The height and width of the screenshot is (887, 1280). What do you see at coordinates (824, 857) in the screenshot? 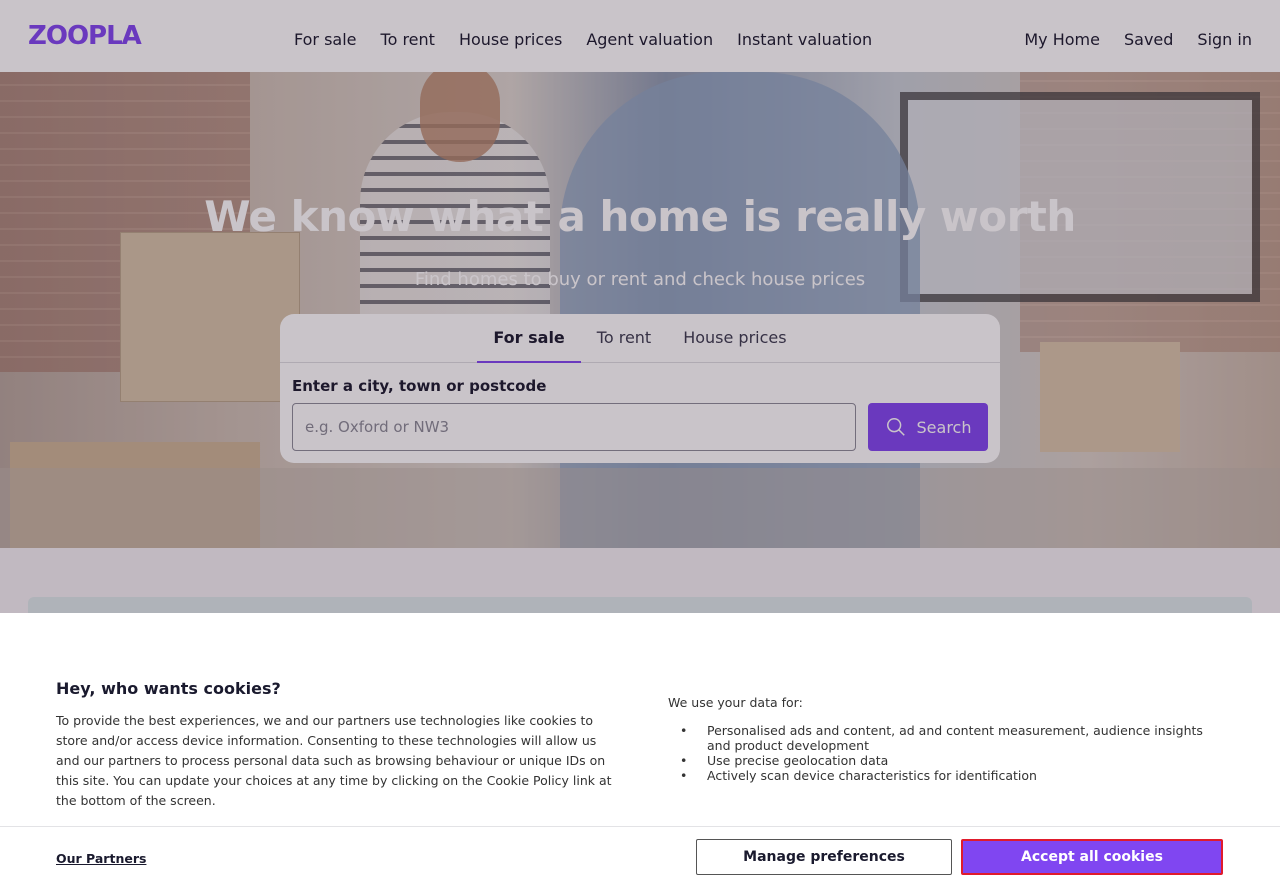
I see `manage-preferences-button: Manage preferences` at bounding box center [824, 857].